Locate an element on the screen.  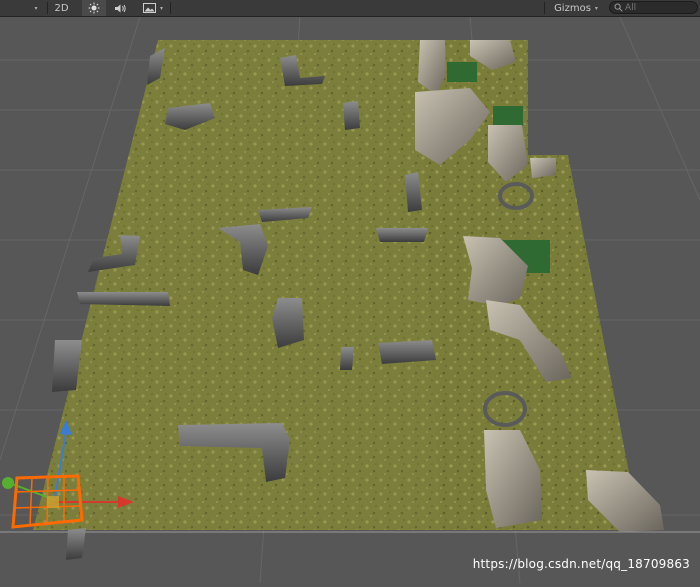
gizmo-z-handle-icon is located at coordinates (8, 483).